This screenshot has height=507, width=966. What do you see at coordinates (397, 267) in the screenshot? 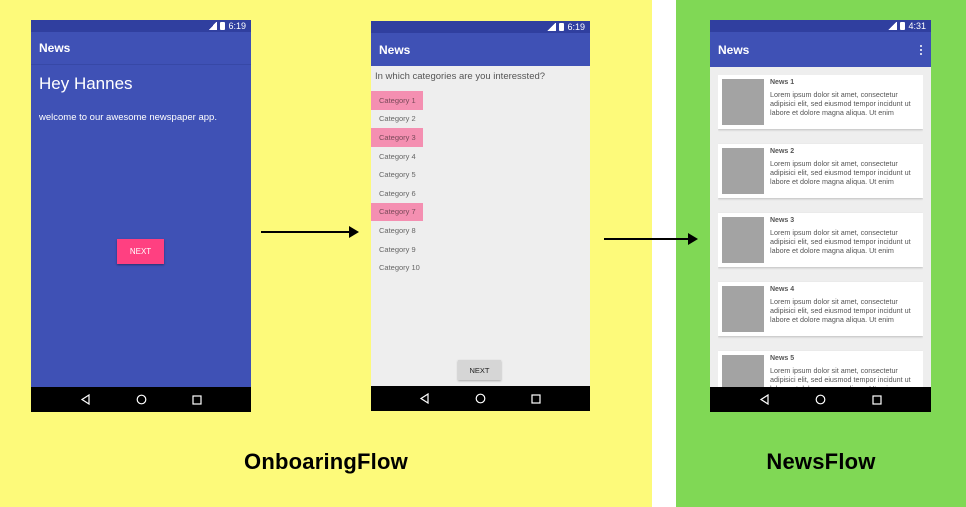
I see `category-item: Category 10` at bounding box center [397, 267].